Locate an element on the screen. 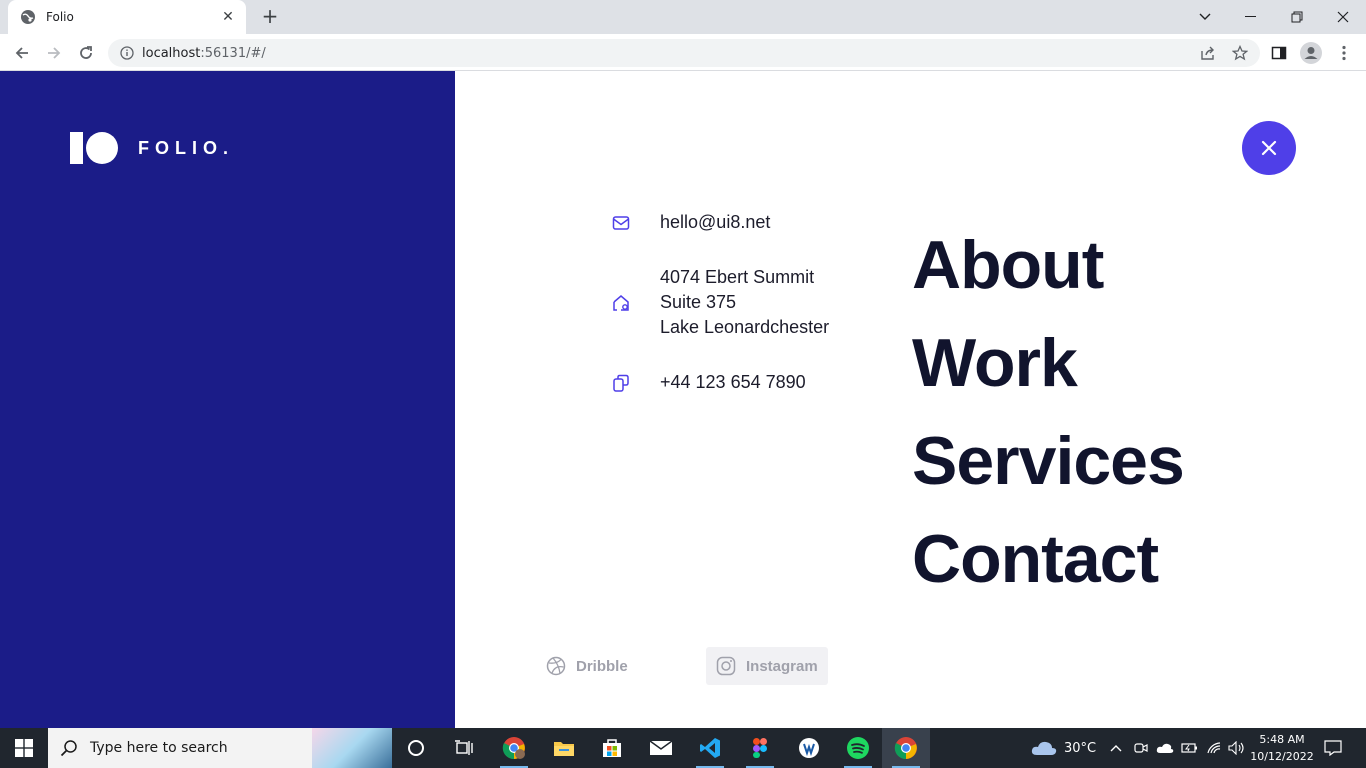 The image size is (1366, 768). menu-item-services: Services is located at coordinates (1048, 461).